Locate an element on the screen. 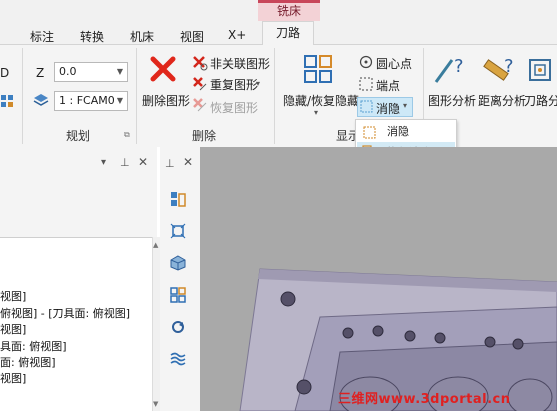 The image size is (557, 414). distance-analysis-button: 距离分析 is located at coordinates (502, 100).